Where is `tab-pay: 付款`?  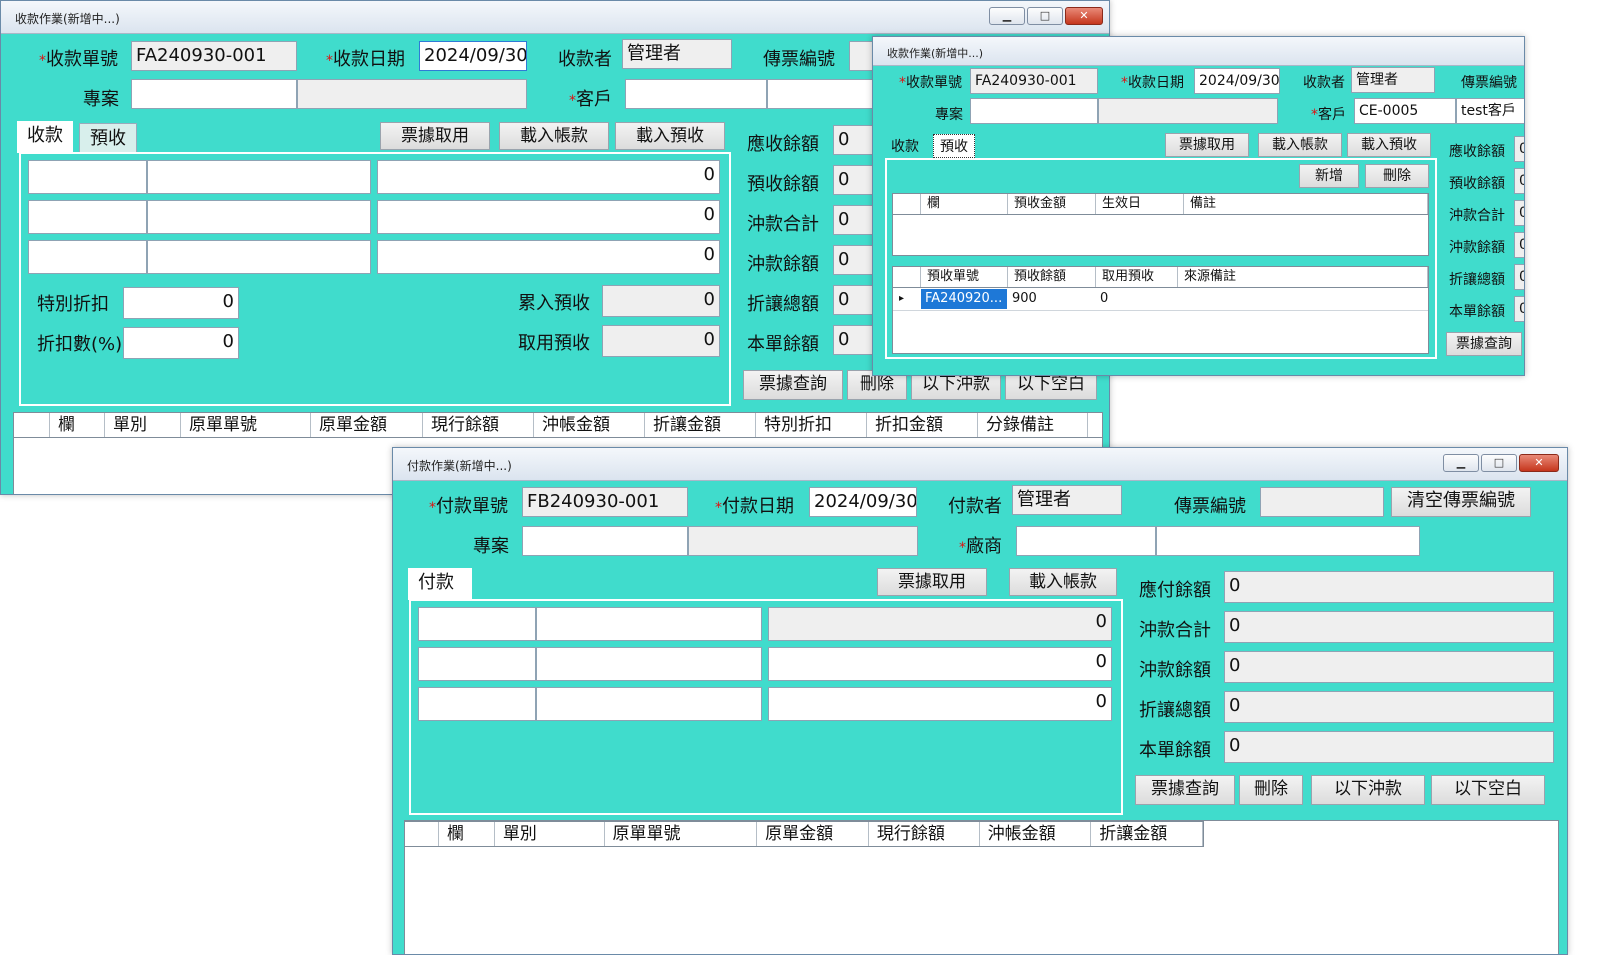
tab-pay: 付款 is located at coordinates (440, 584).